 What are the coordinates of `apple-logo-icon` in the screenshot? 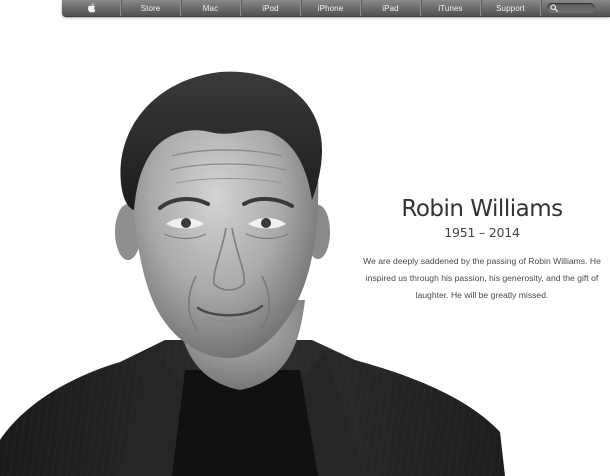 It's located at (91, 8).